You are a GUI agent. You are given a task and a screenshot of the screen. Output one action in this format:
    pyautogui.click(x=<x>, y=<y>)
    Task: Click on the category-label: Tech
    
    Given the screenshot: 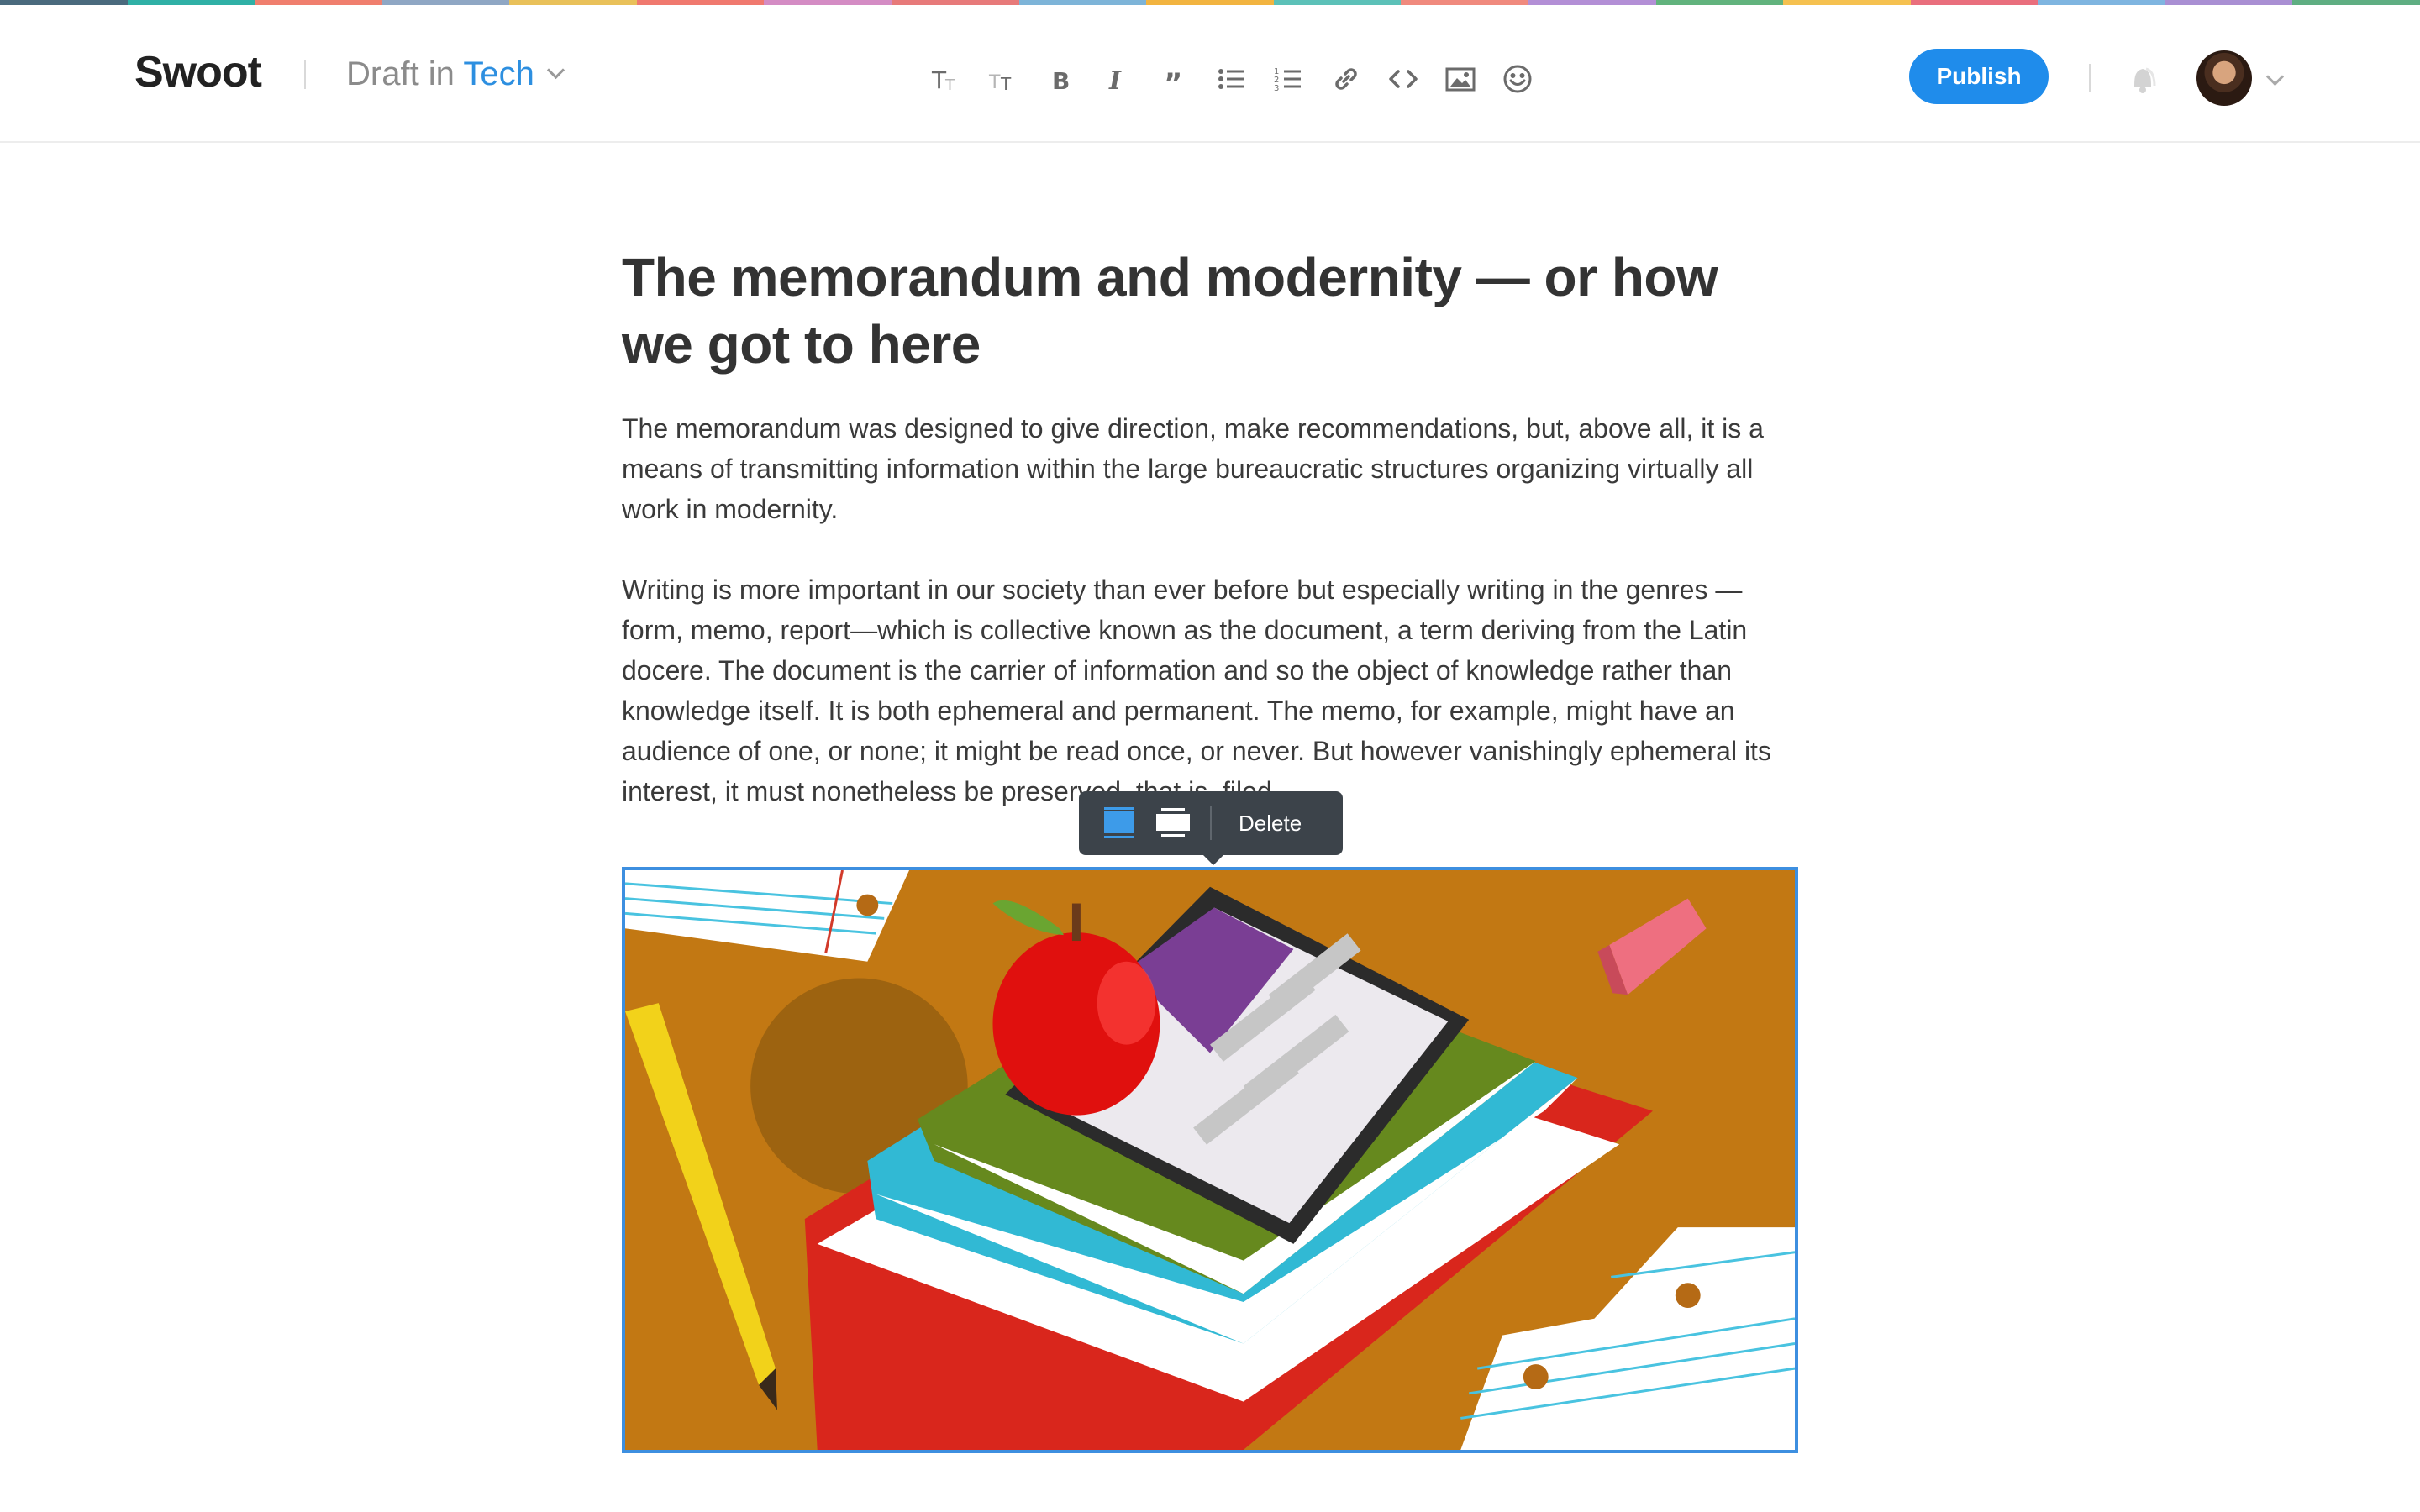 What is the action you would take?
    pyautogui.click(x=498, y=73)
    